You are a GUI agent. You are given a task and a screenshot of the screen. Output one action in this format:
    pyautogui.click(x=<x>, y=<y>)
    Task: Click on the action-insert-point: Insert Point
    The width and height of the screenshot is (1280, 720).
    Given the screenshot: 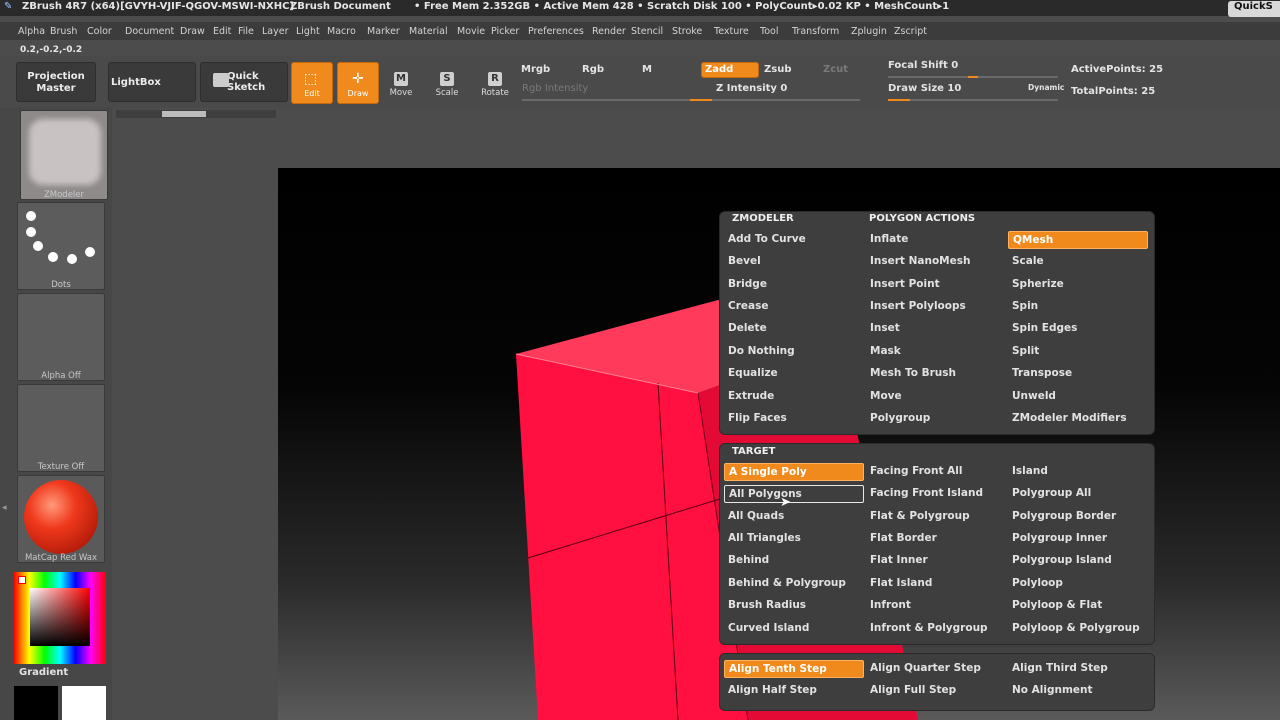 What is the action you would take?
    pyautogui.click(x=936, y=285)
    